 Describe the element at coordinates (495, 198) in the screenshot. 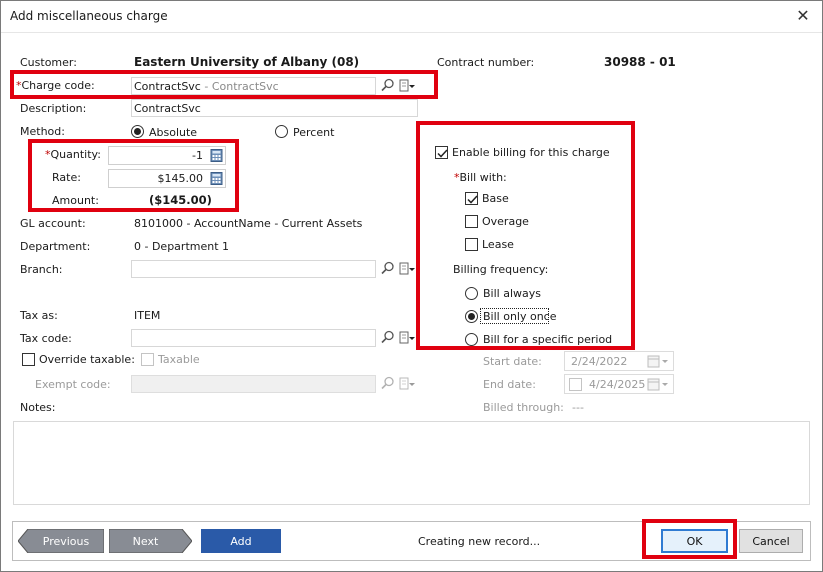

I see `bill-with-base-label: Base` at that location.